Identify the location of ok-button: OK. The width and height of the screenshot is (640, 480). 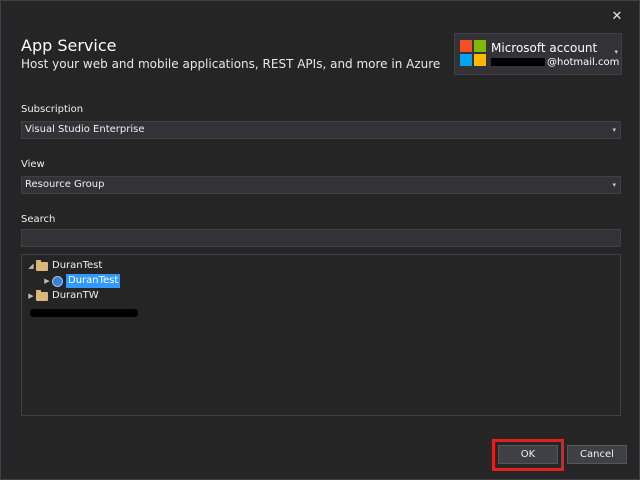
(528, 454).